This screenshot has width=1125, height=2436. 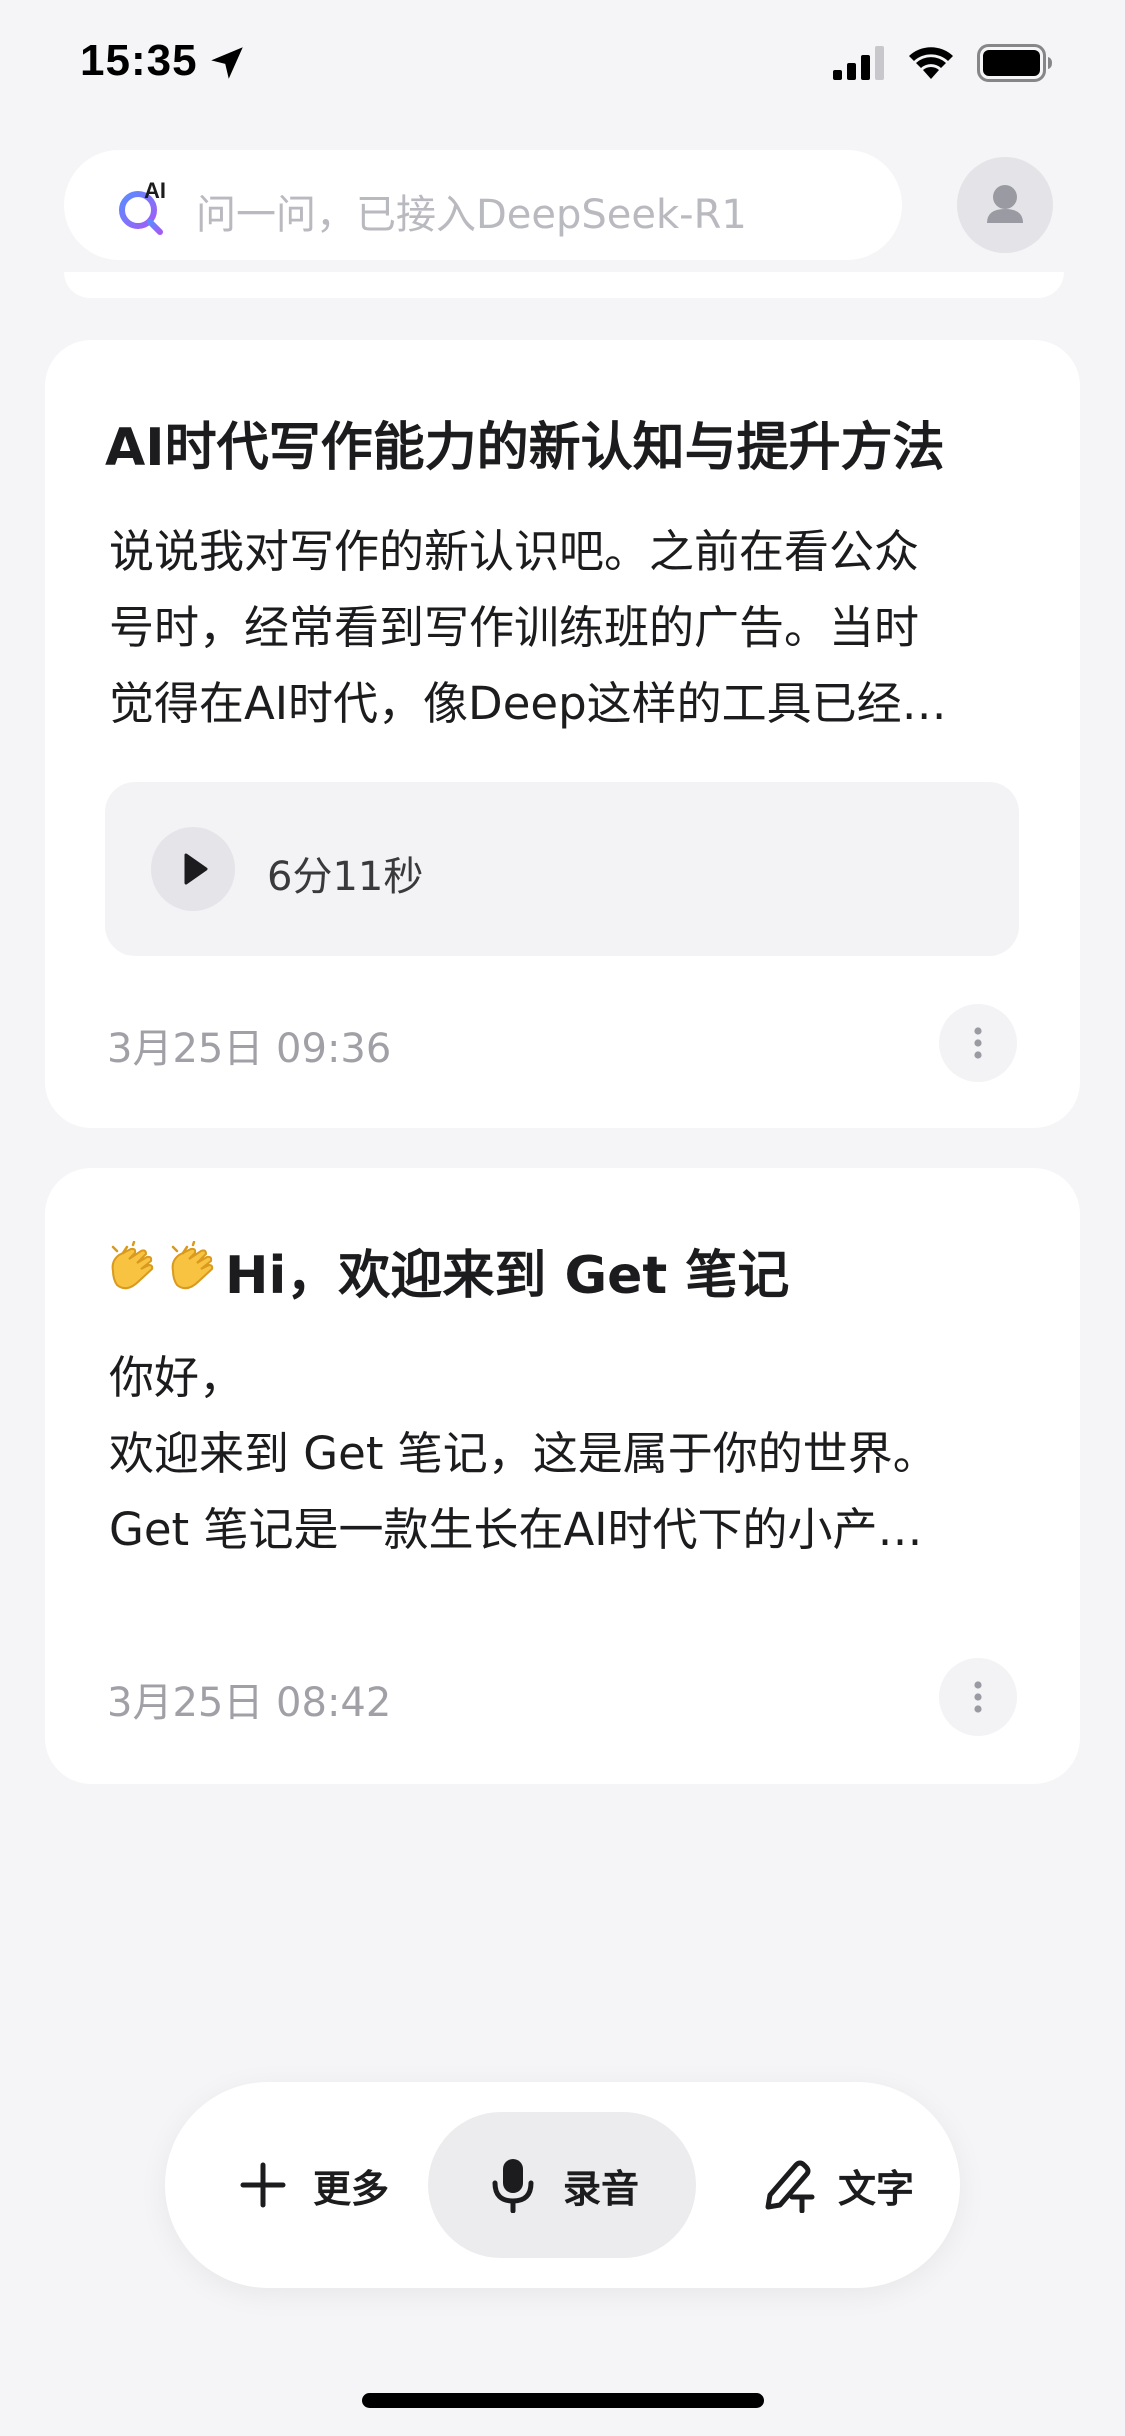 What do you see at coordinates (876, 2188) in the screenshot?
I see `text-label: 文字` at bounding box center [876, 2188].